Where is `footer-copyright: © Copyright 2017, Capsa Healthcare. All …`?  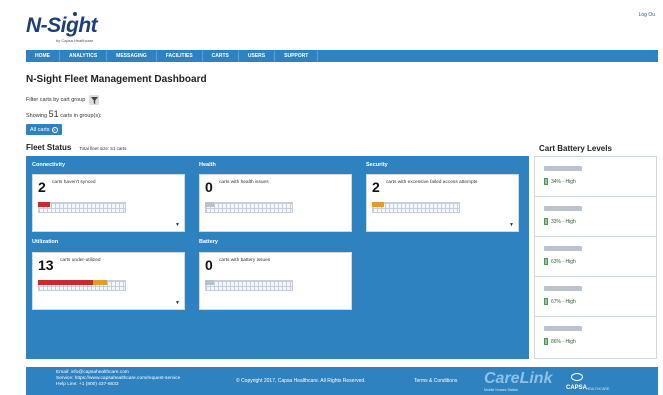 footer-copyright: © Copyright 2017, Capsa Healthcare. All … is located at coordinates (301, 381).